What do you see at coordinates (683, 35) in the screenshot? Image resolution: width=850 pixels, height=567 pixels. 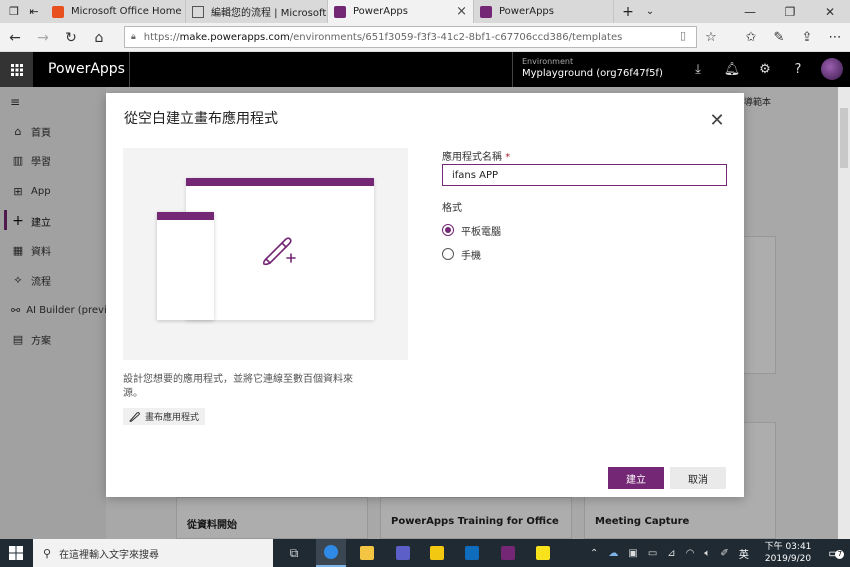 I see `reading-view-icon: ▯` at bounding box center [683, 35].